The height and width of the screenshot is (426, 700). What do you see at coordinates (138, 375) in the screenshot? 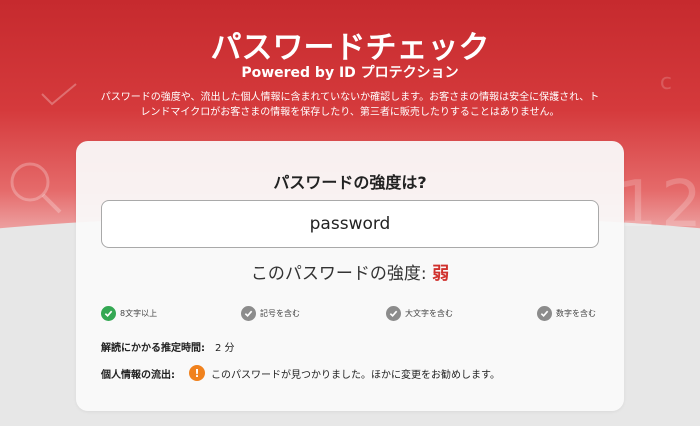
I see `leak-label: 個人情報の流出:` at bounding box center [138, 375].